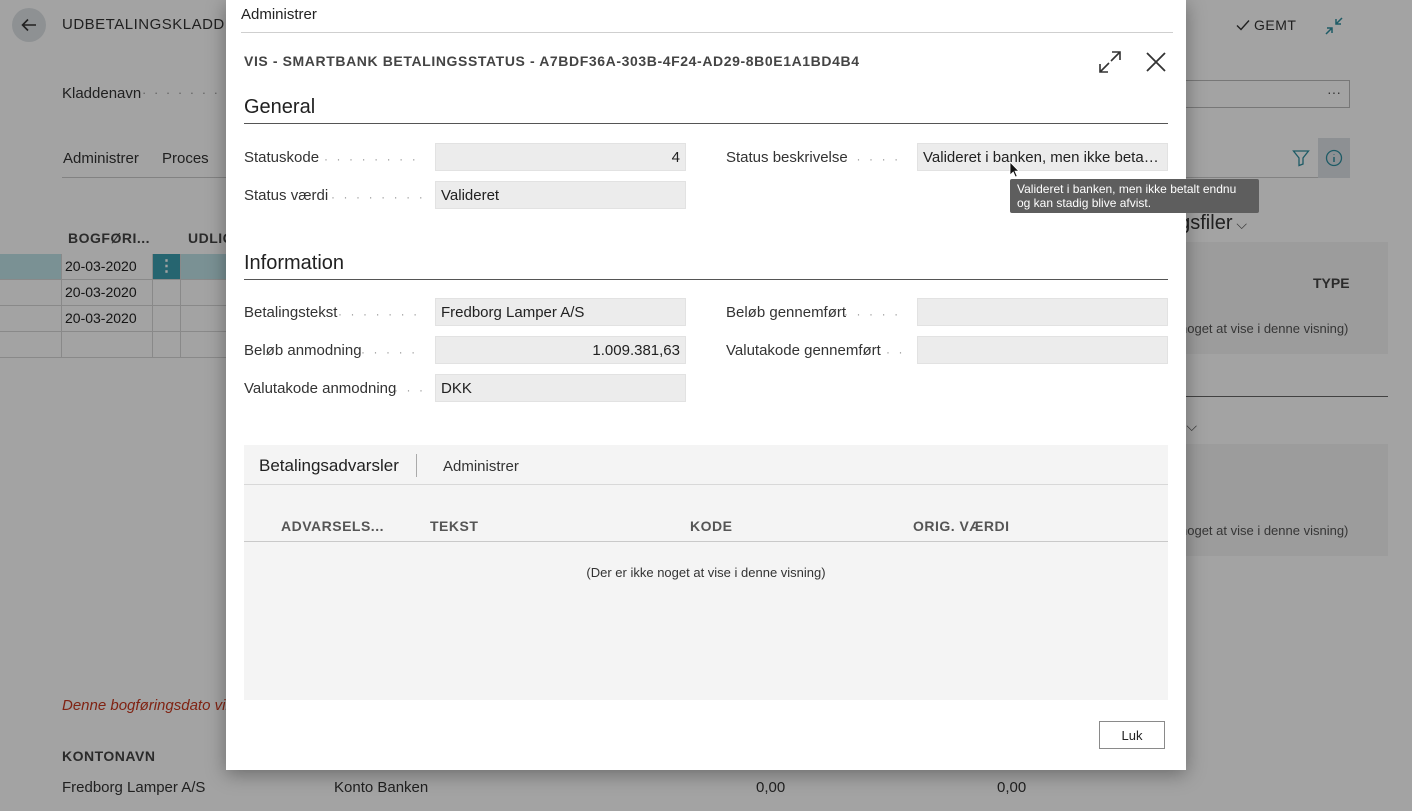  I want to click on valutakode-gennemfoert-field, so click(1042, 350).